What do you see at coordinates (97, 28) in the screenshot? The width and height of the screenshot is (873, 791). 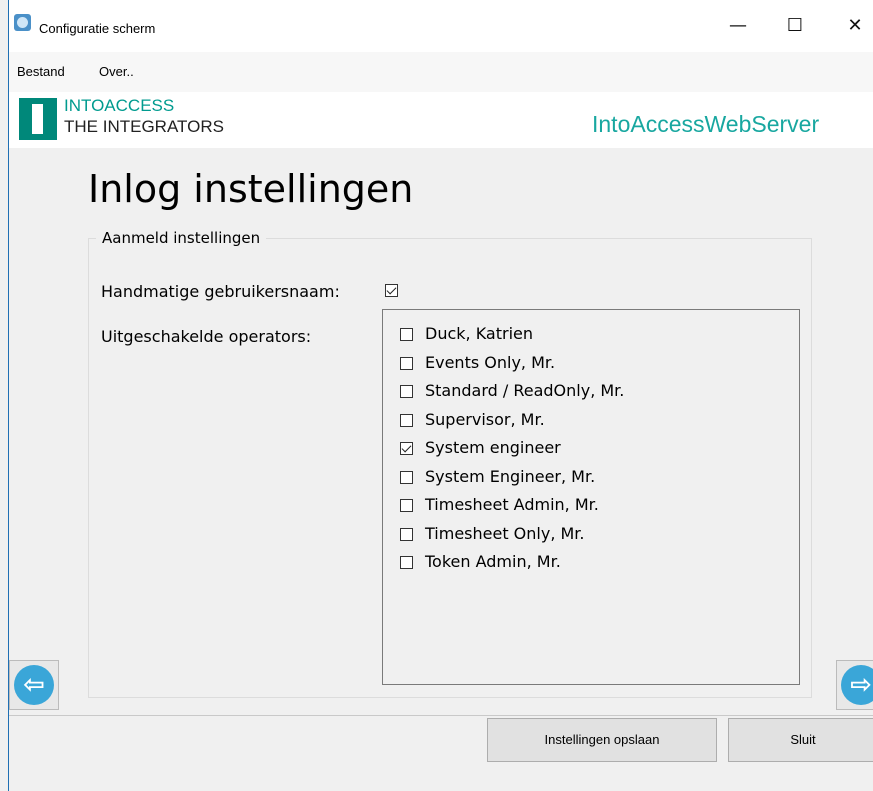 I see `window-title: Configuratie scherm` at bounding box center [97, 28].